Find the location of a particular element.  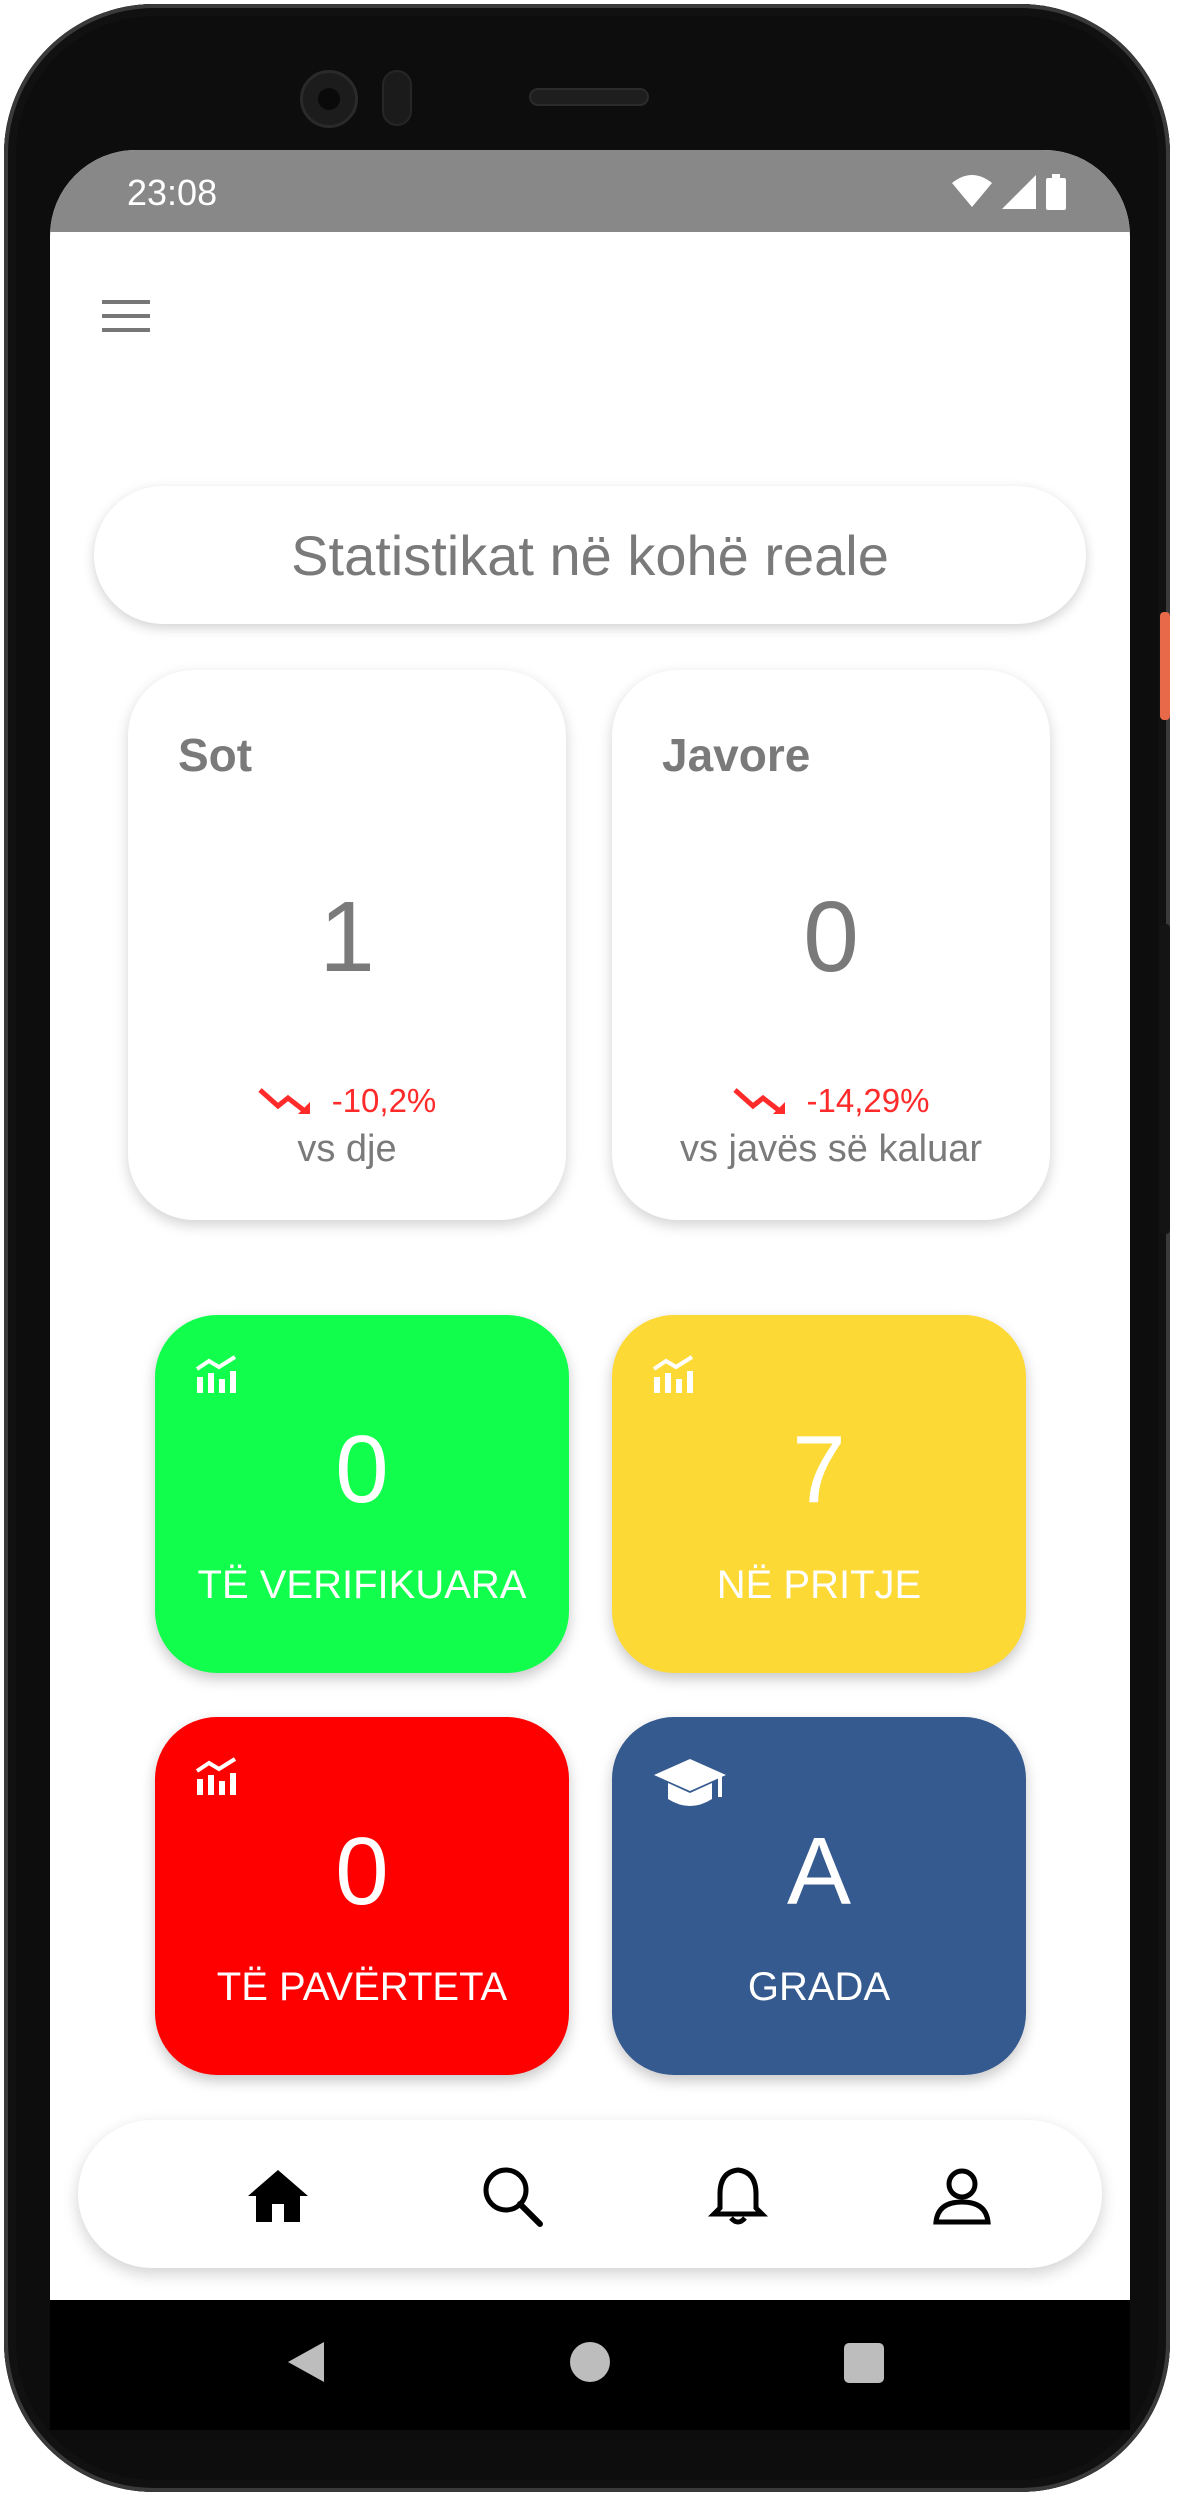

hamburger-icon is located at coordinates (126, 316).